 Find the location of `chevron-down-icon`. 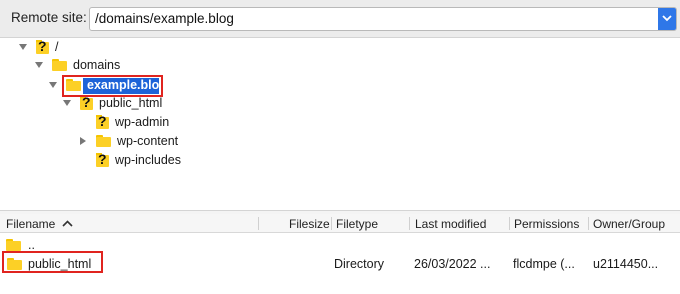

chevron-down-icon is located at coordinates (667, 18).